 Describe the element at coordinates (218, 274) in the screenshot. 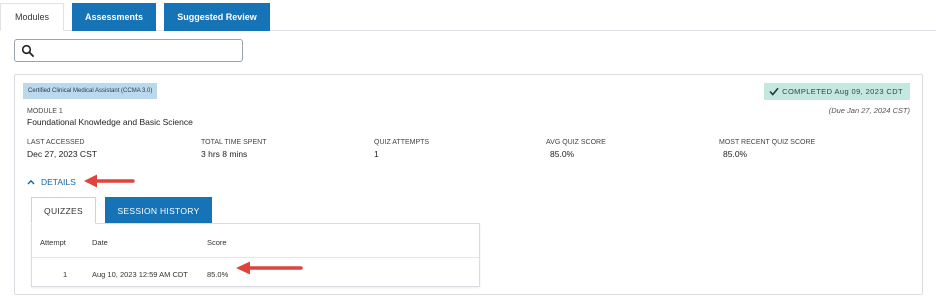

I see `cell-score: 85.0%` at that location.